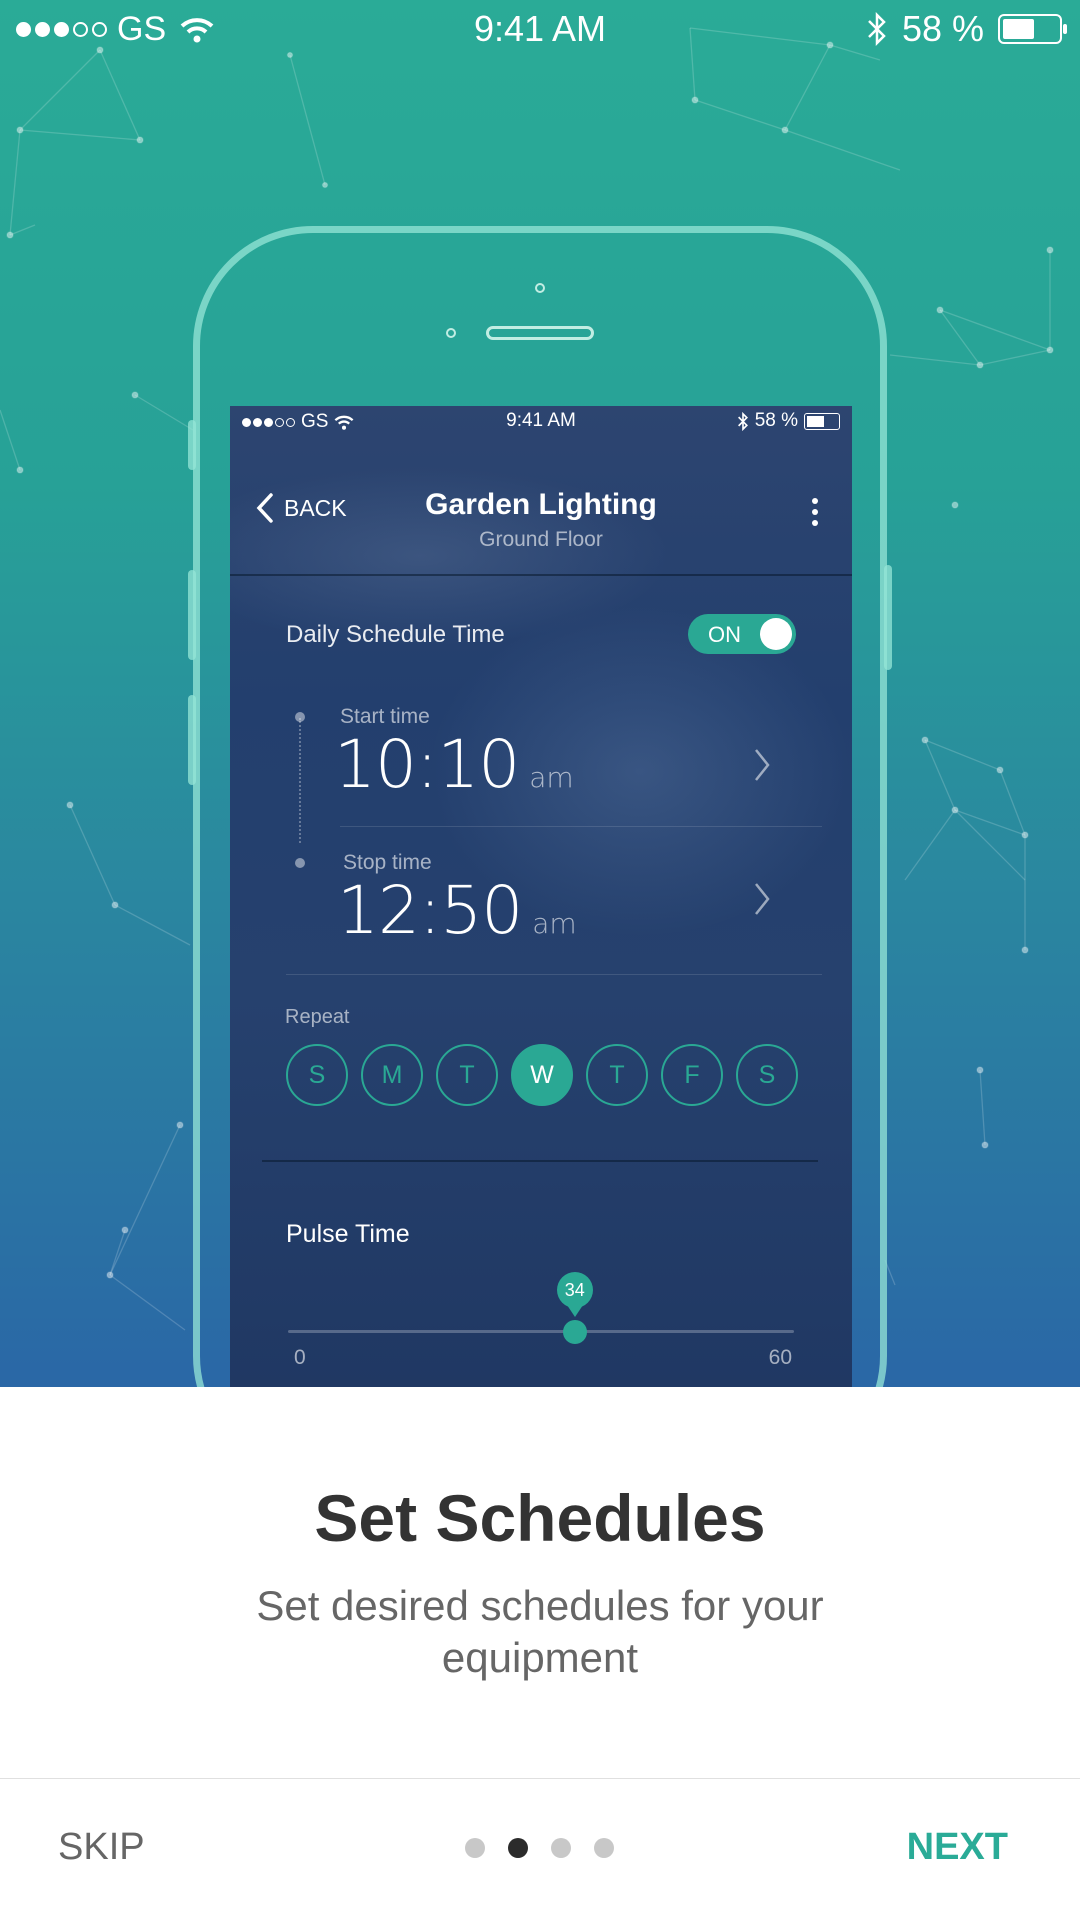 This screenshot has width=1080, height=1920. I want to click on next-button: NEXT, so click(957, 1847).